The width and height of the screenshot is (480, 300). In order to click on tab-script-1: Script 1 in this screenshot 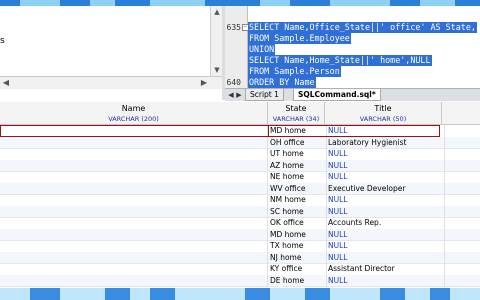, I will do `click(264, 95)`.